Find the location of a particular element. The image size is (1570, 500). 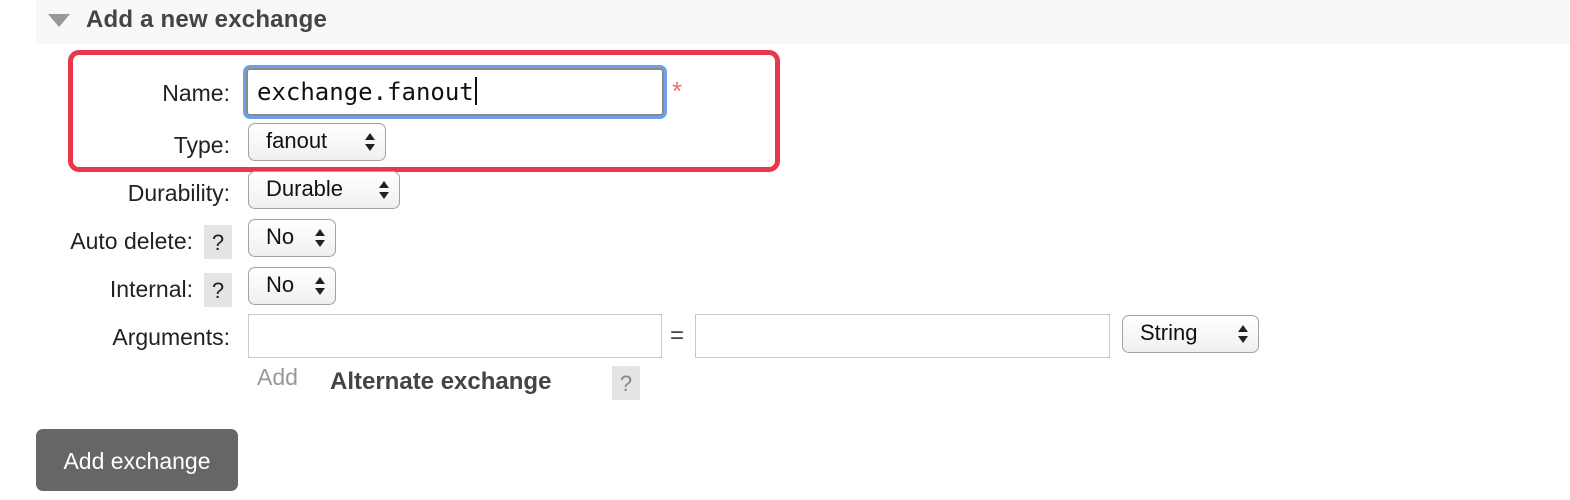

text-caret is located at coordinates (475, 91).